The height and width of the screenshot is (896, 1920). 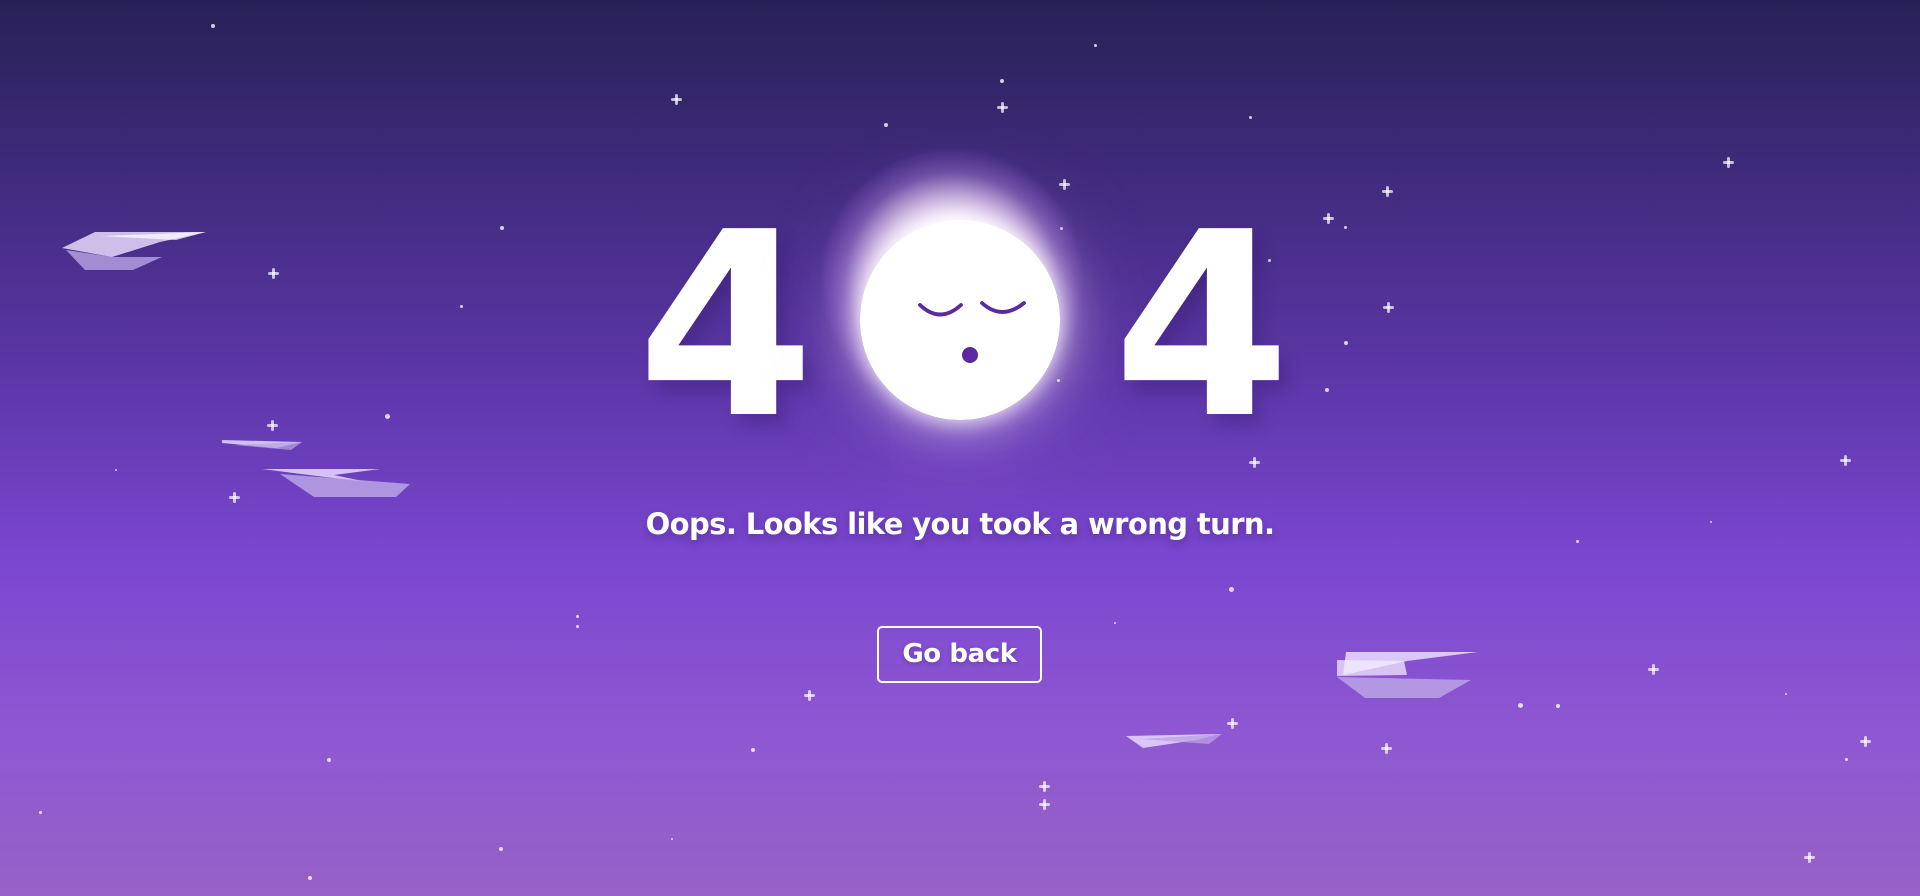 What do you see at coordinates (1202, 326) in the screenshot?
I see `error-code-right-digit: 4` at bounding box center [1202, 326].